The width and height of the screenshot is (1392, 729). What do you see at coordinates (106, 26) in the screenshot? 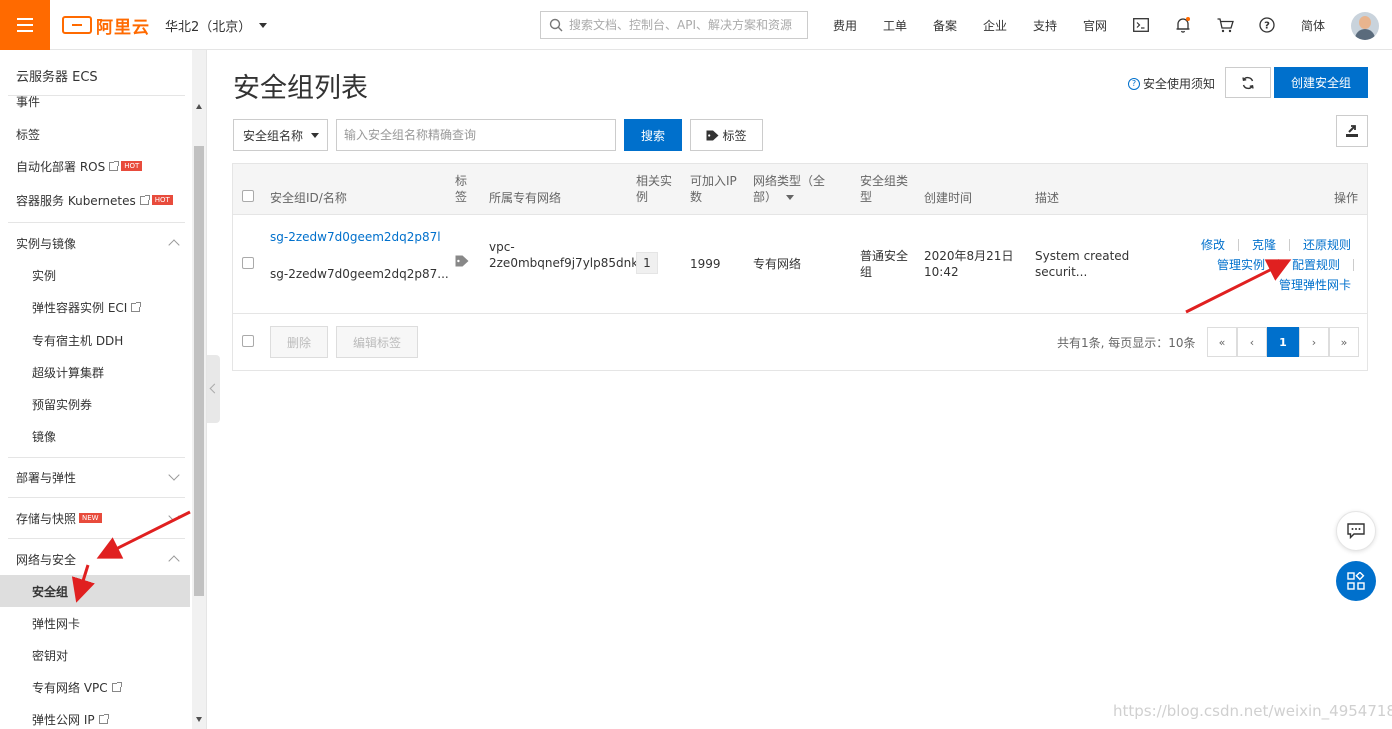
I see `aliyun-logo: 阿里云` at bounding box center [106, 26].